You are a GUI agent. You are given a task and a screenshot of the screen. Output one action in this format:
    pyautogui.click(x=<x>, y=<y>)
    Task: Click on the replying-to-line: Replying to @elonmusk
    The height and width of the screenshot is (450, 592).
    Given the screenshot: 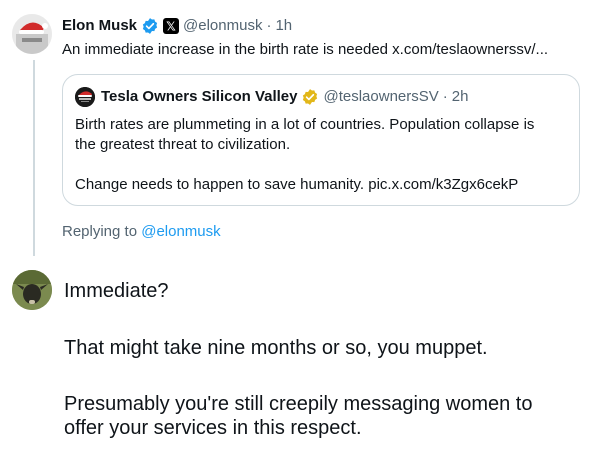 What is the action you would take?
    pyautogui.click(x=141, y=232)
    